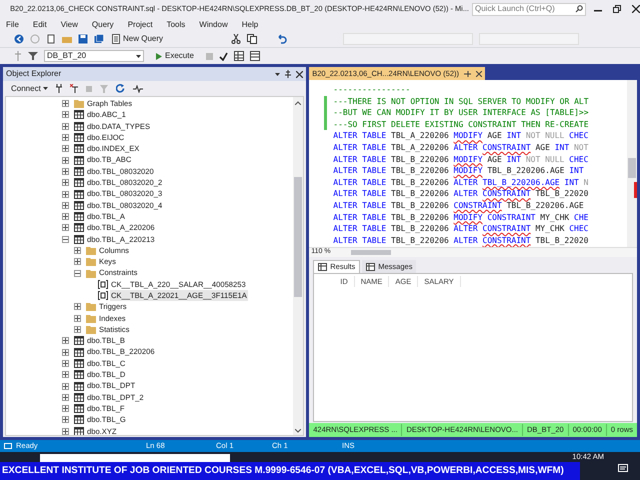  I want to click on code-comment: ---SO FIRST DELETE EXISTING CONSTRAINT THEN RE-CREATE, so click(461, 124).